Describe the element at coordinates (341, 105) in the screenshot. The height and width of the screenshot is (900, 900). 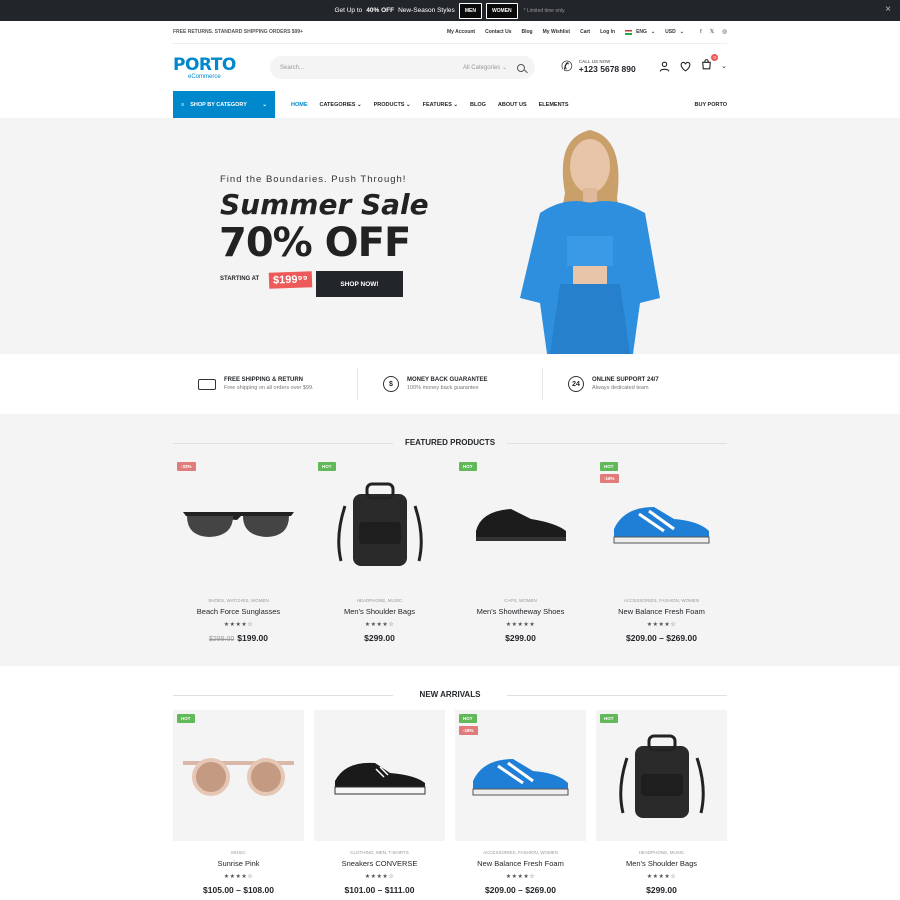
I see `nav-item-categories: CATEGORIES ⌄` at that location.